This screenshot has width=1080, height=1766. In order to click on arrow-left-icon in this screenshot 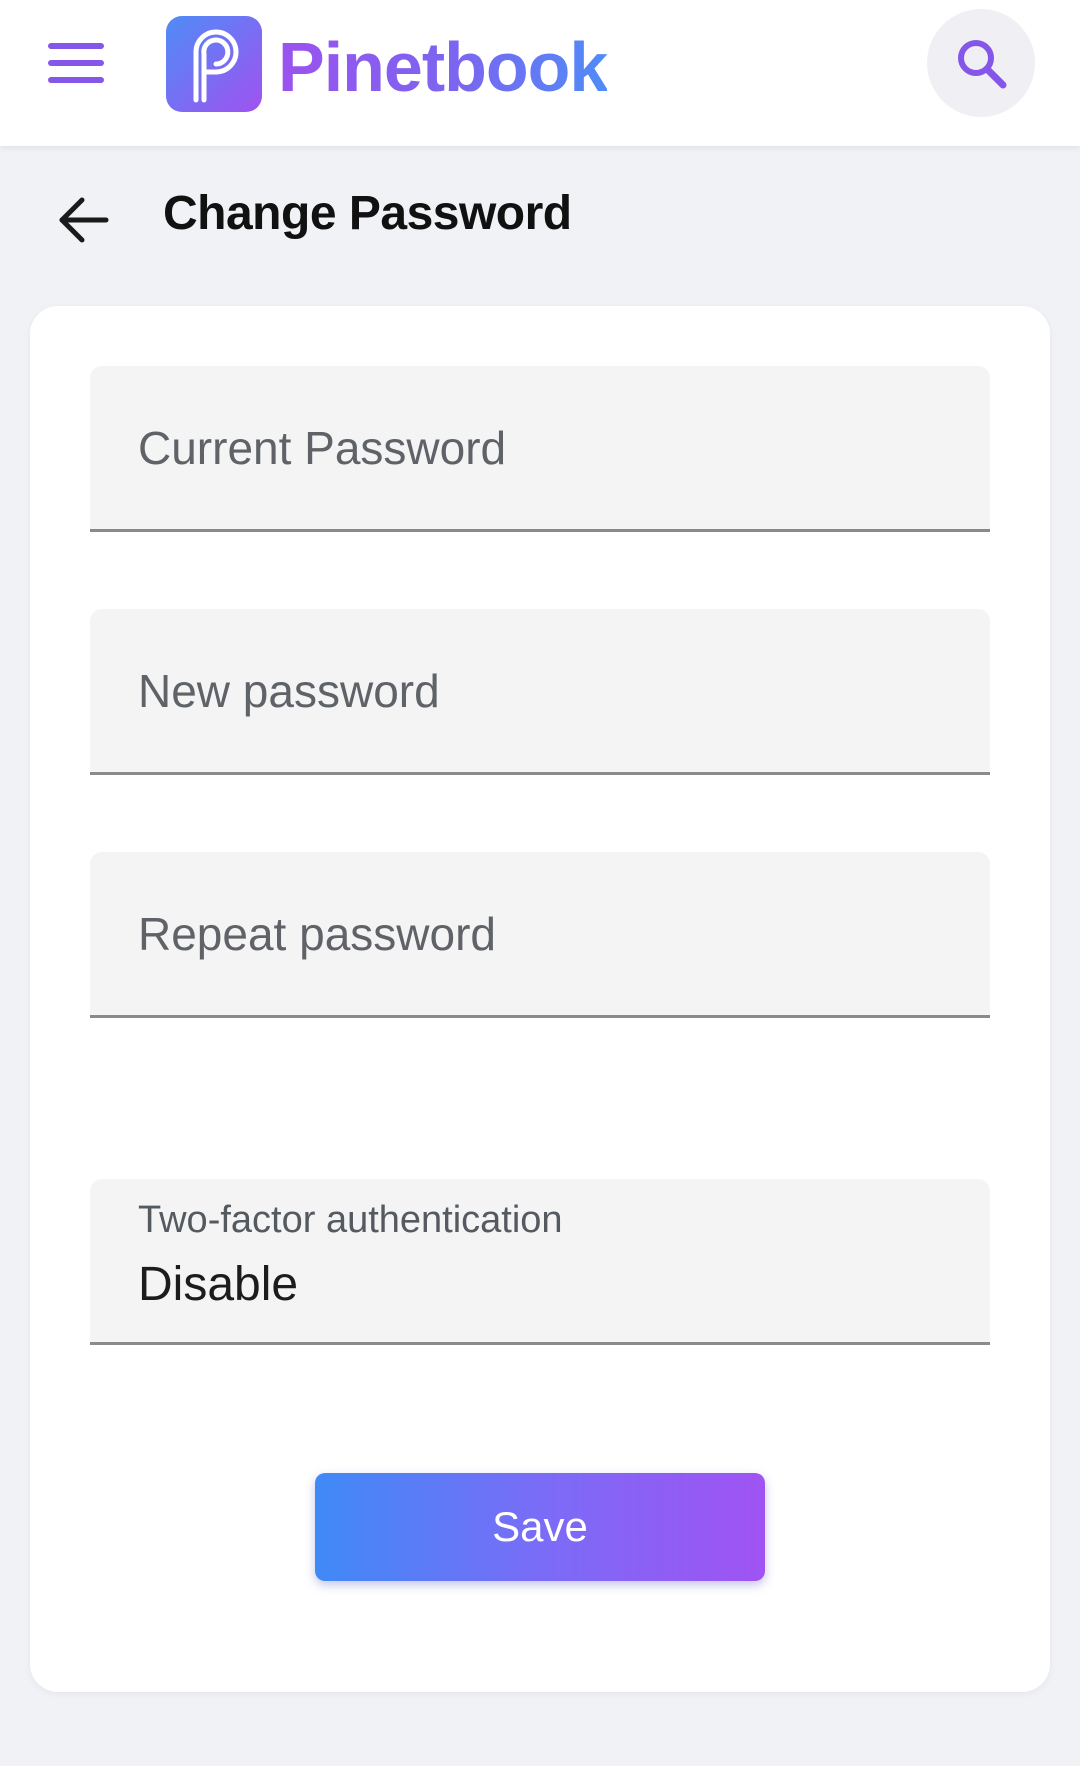, I will do `click(84, 220)`.